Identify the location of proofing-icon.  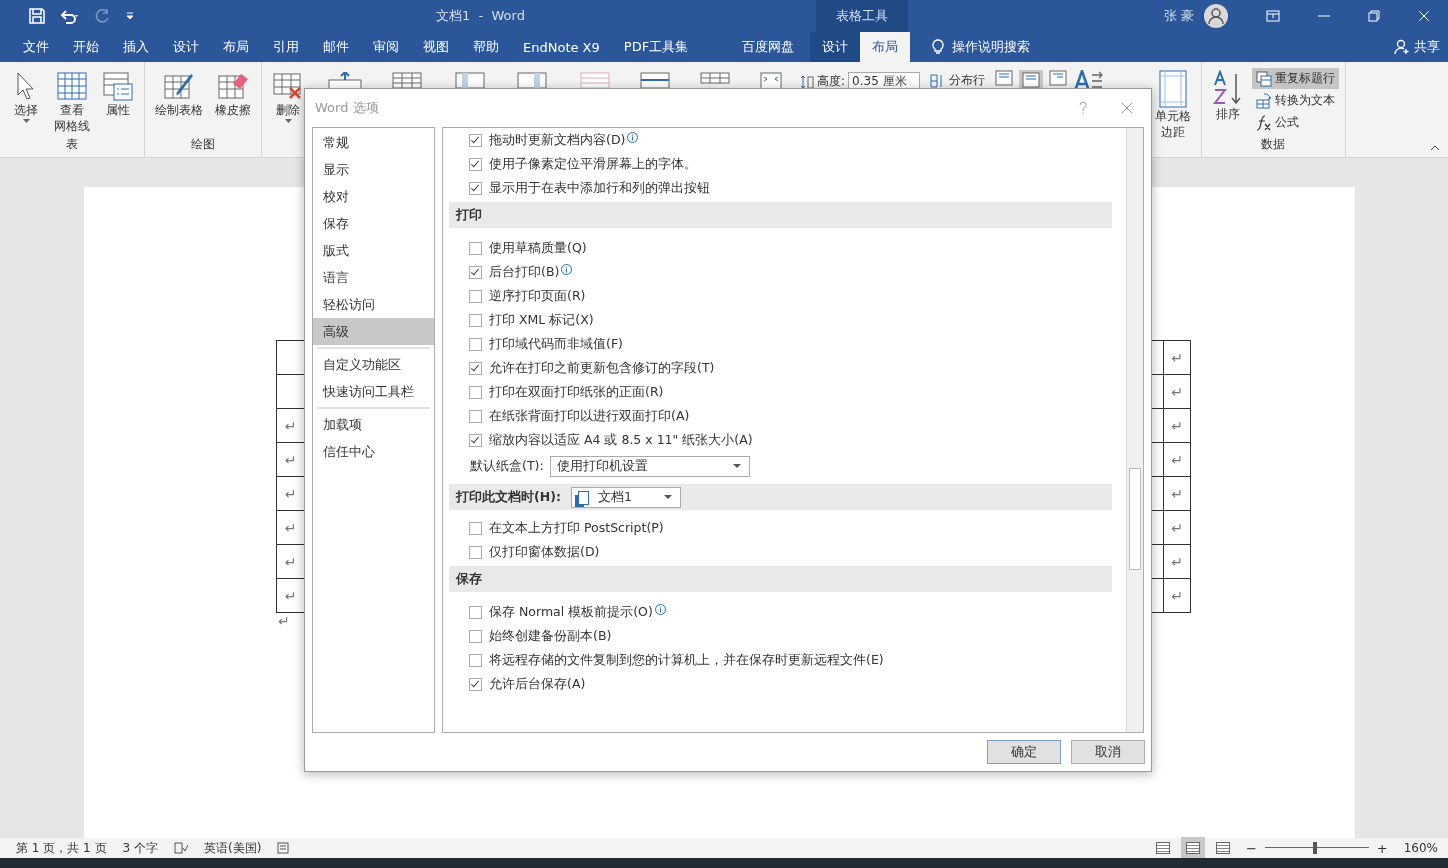
(181, 848).